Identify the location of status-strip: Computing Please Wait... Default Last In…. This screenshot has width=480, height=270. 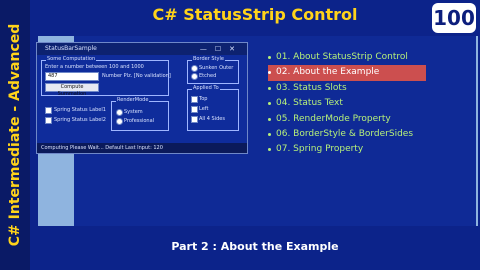
(142, 148).